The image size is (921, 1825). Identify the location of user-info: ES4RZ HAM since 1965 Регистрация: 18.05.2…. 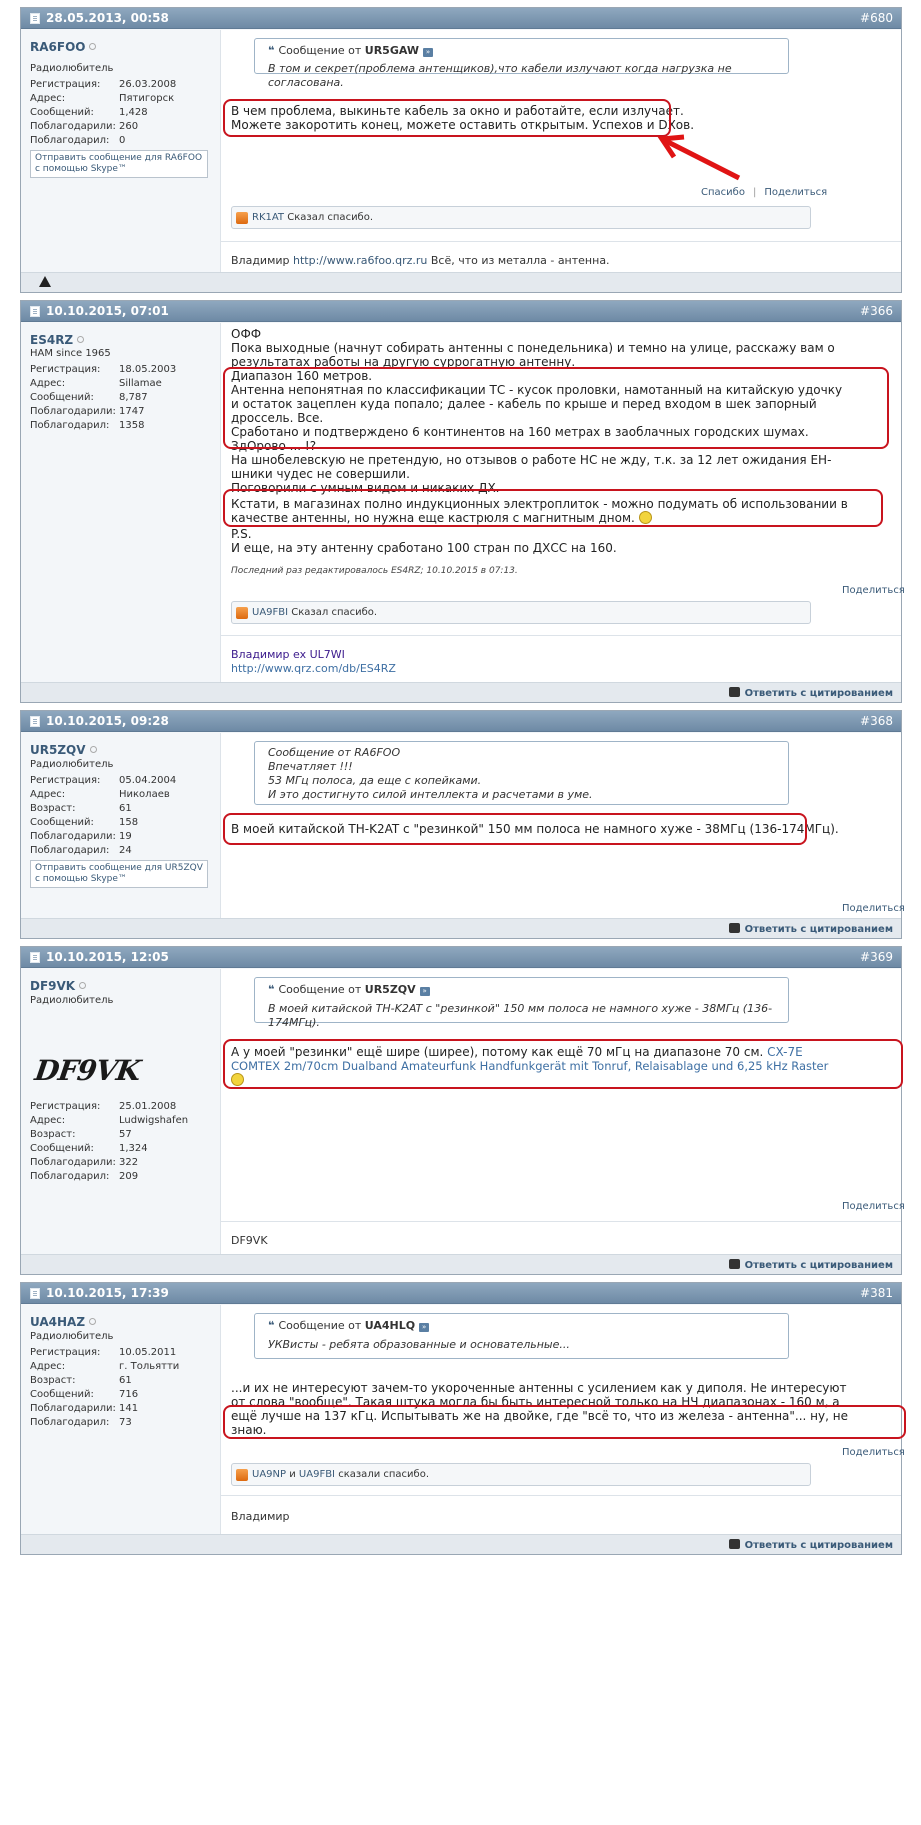
(120, 512).